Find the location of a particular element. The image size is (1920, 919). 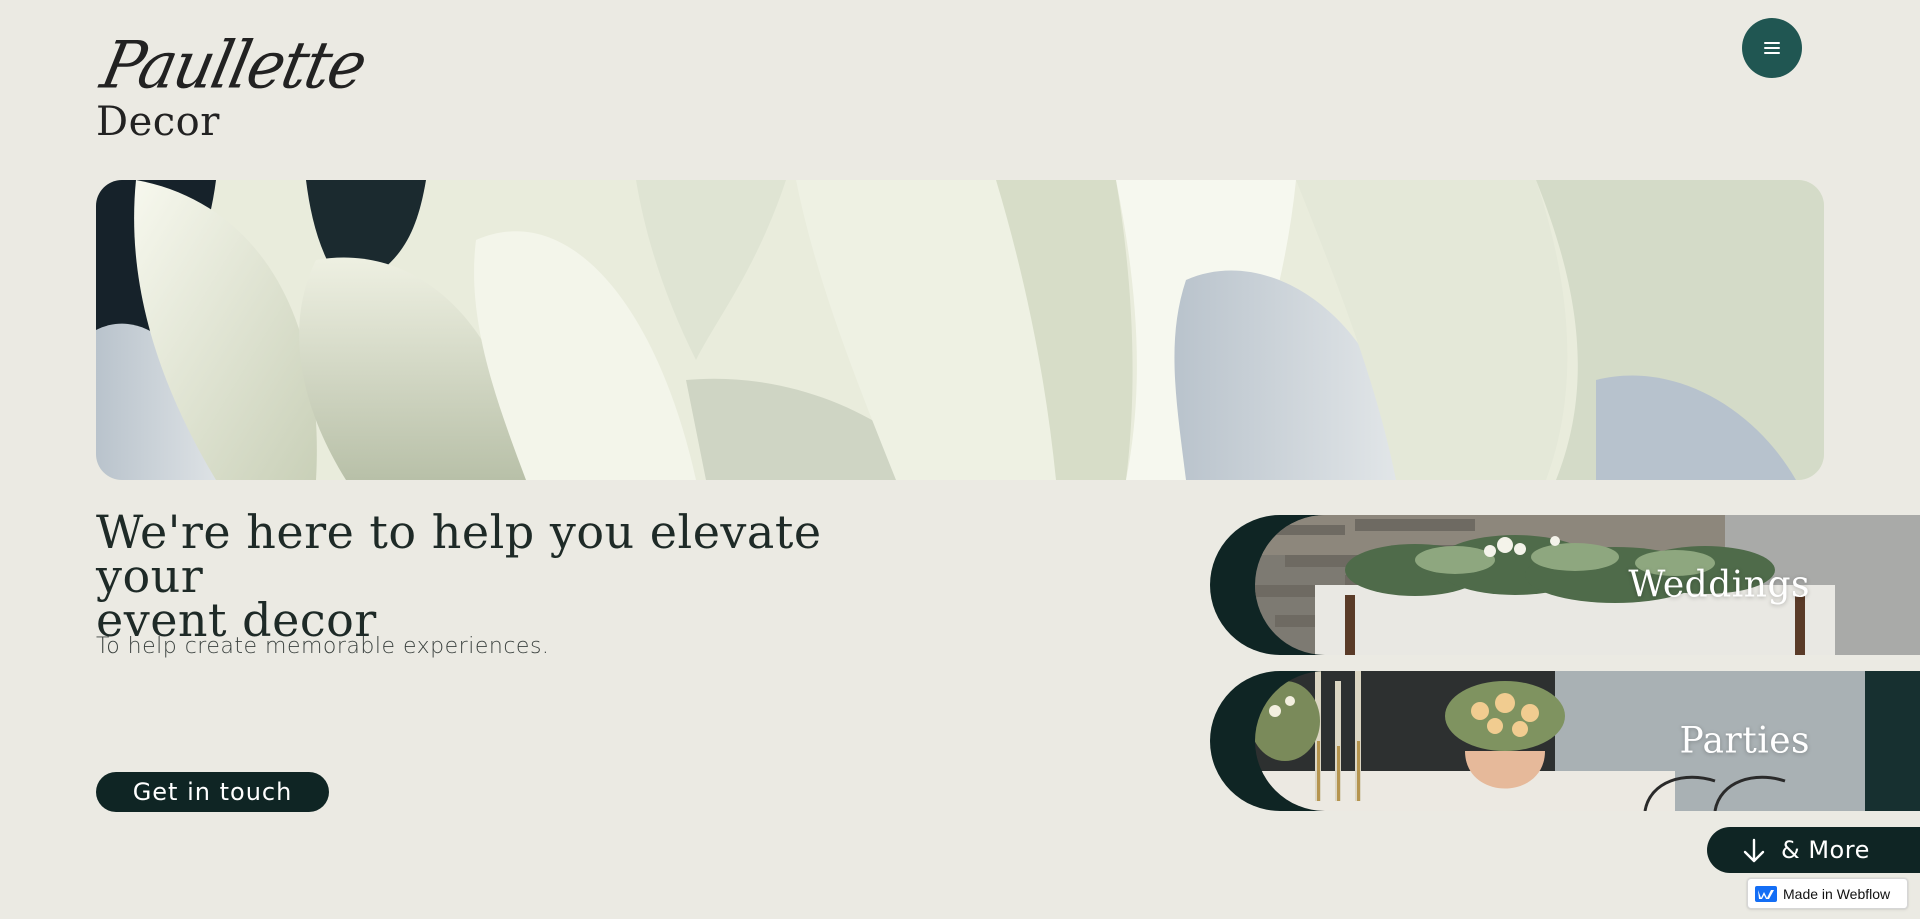

category-label-parties: Parties is located at coordinates (1744, 741).